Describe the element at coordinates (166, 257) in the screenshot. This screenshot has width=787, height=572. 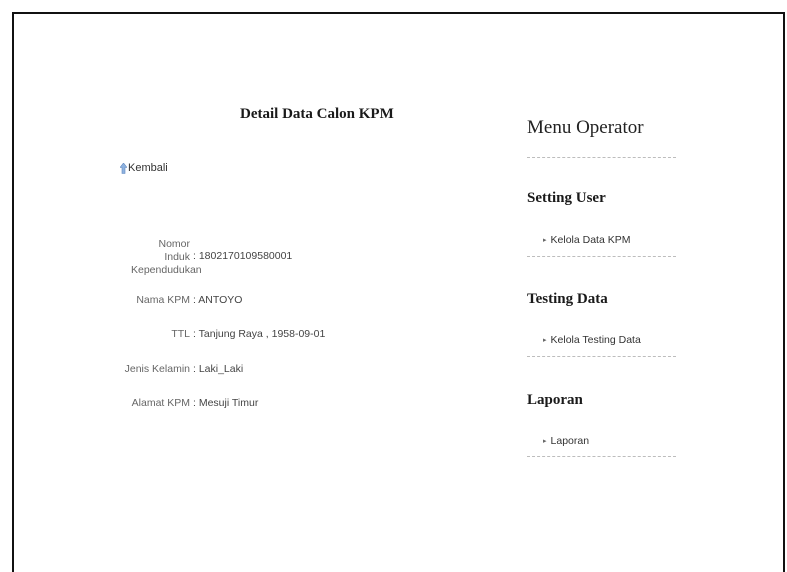
I see `field-label: Nomor Induk Kependudukan` at that location.